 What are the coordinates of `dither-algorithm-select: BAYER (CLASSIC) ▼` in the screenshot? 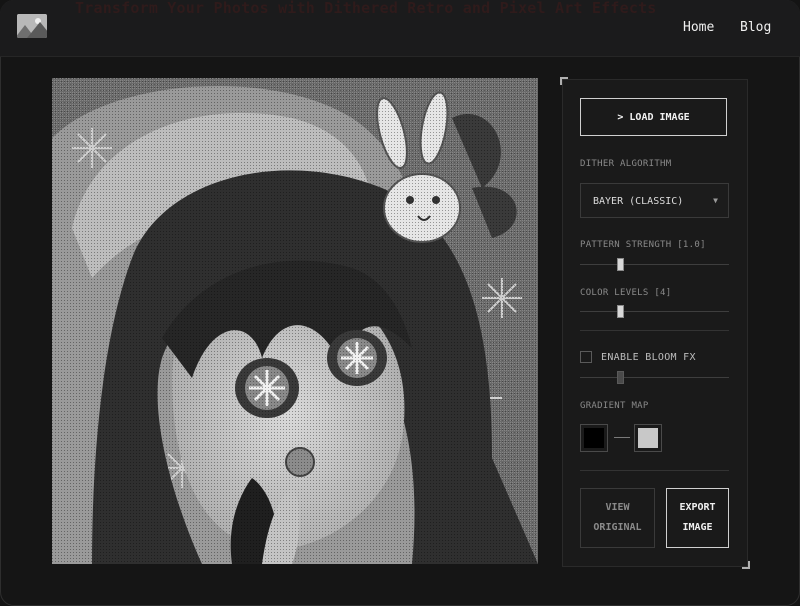 It's located at (654, 200).